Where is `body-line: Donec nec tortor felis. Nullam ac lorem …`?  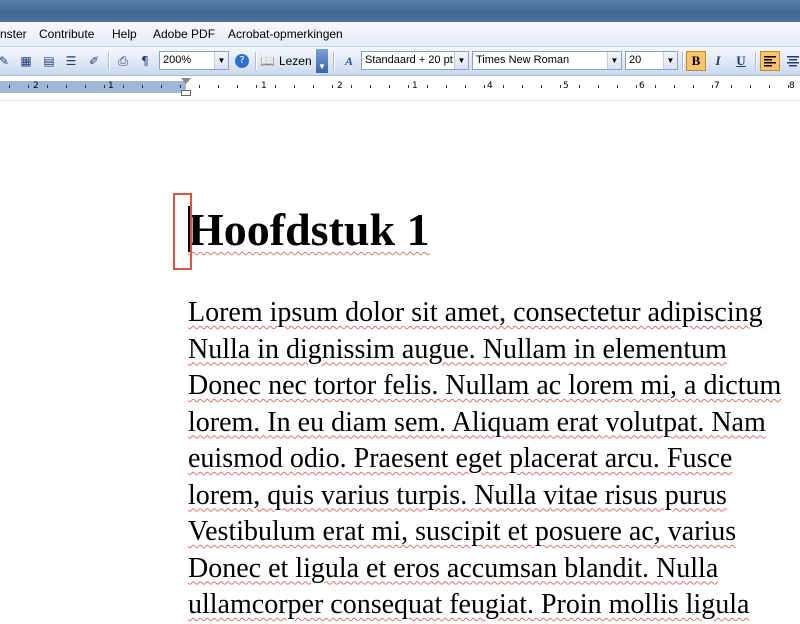
body-line: Donec nec tortor felis. Nullam ac lorem … is located at coordinates (485, 385).